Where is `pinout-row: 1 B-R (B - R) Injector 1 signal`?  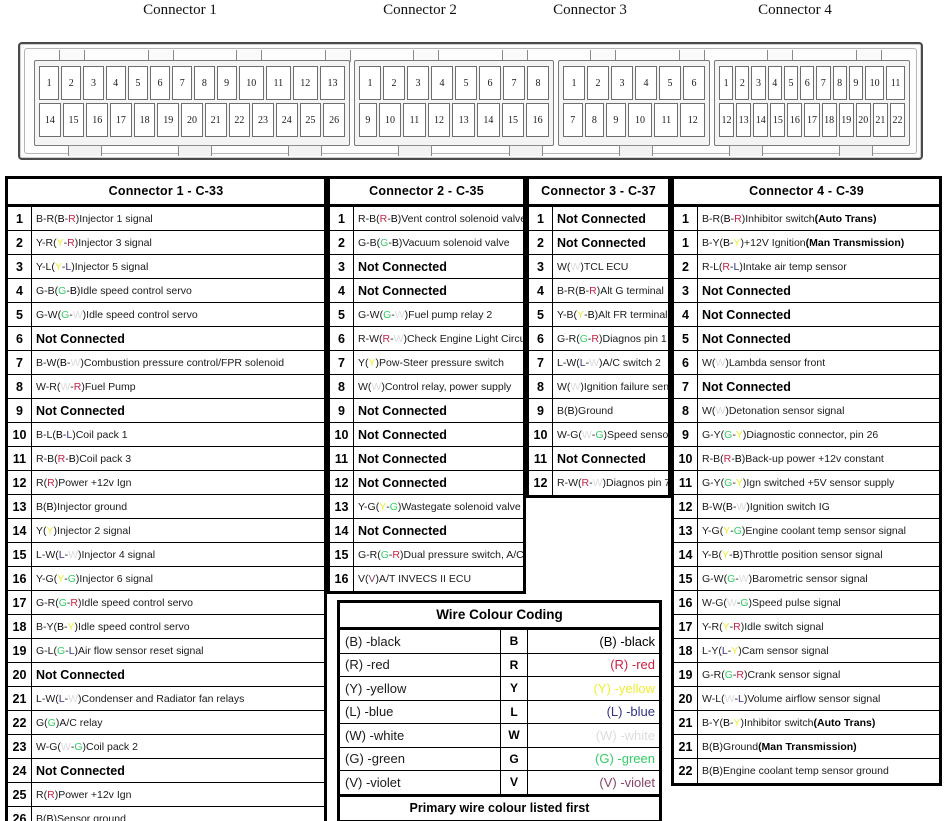 pinout-row: 1 B-R (B - R) Injector 1 signal is located at coordinates (166, 219).